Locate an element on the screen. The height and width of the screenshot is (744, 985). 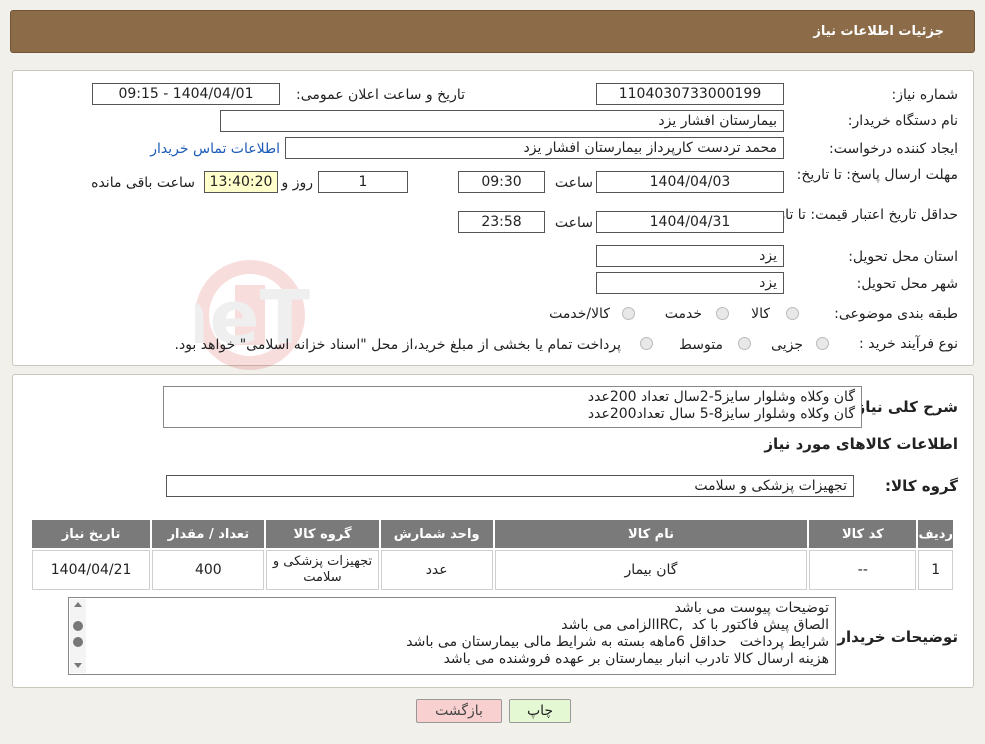
category-option-service: خدمت is located at coordinates (683, 314).